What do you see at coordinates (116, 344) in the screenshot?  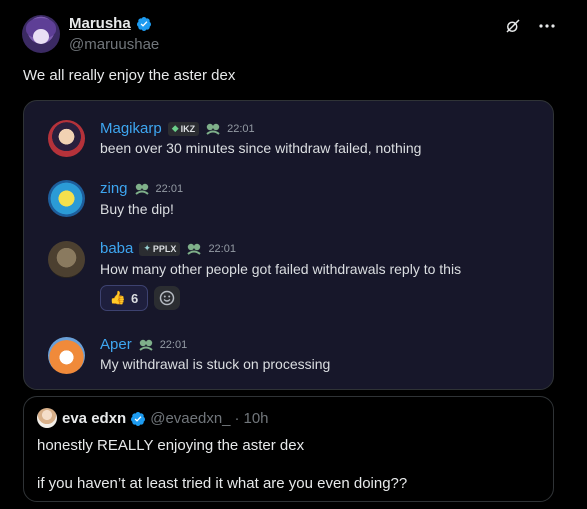 I see `username: Aper` at bounding box center [116, 344].